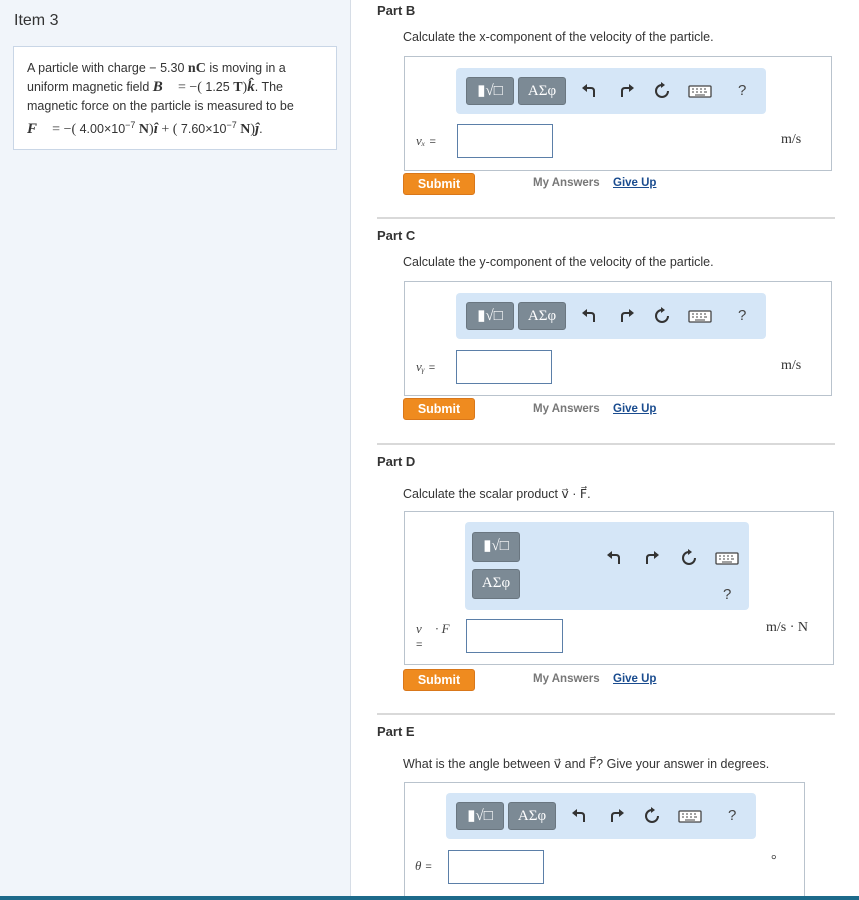 The image size is (859, 900). Describe the element at coordinates (426, 140) in the screenshot. I see `vx-label: vₓ =` at that location.